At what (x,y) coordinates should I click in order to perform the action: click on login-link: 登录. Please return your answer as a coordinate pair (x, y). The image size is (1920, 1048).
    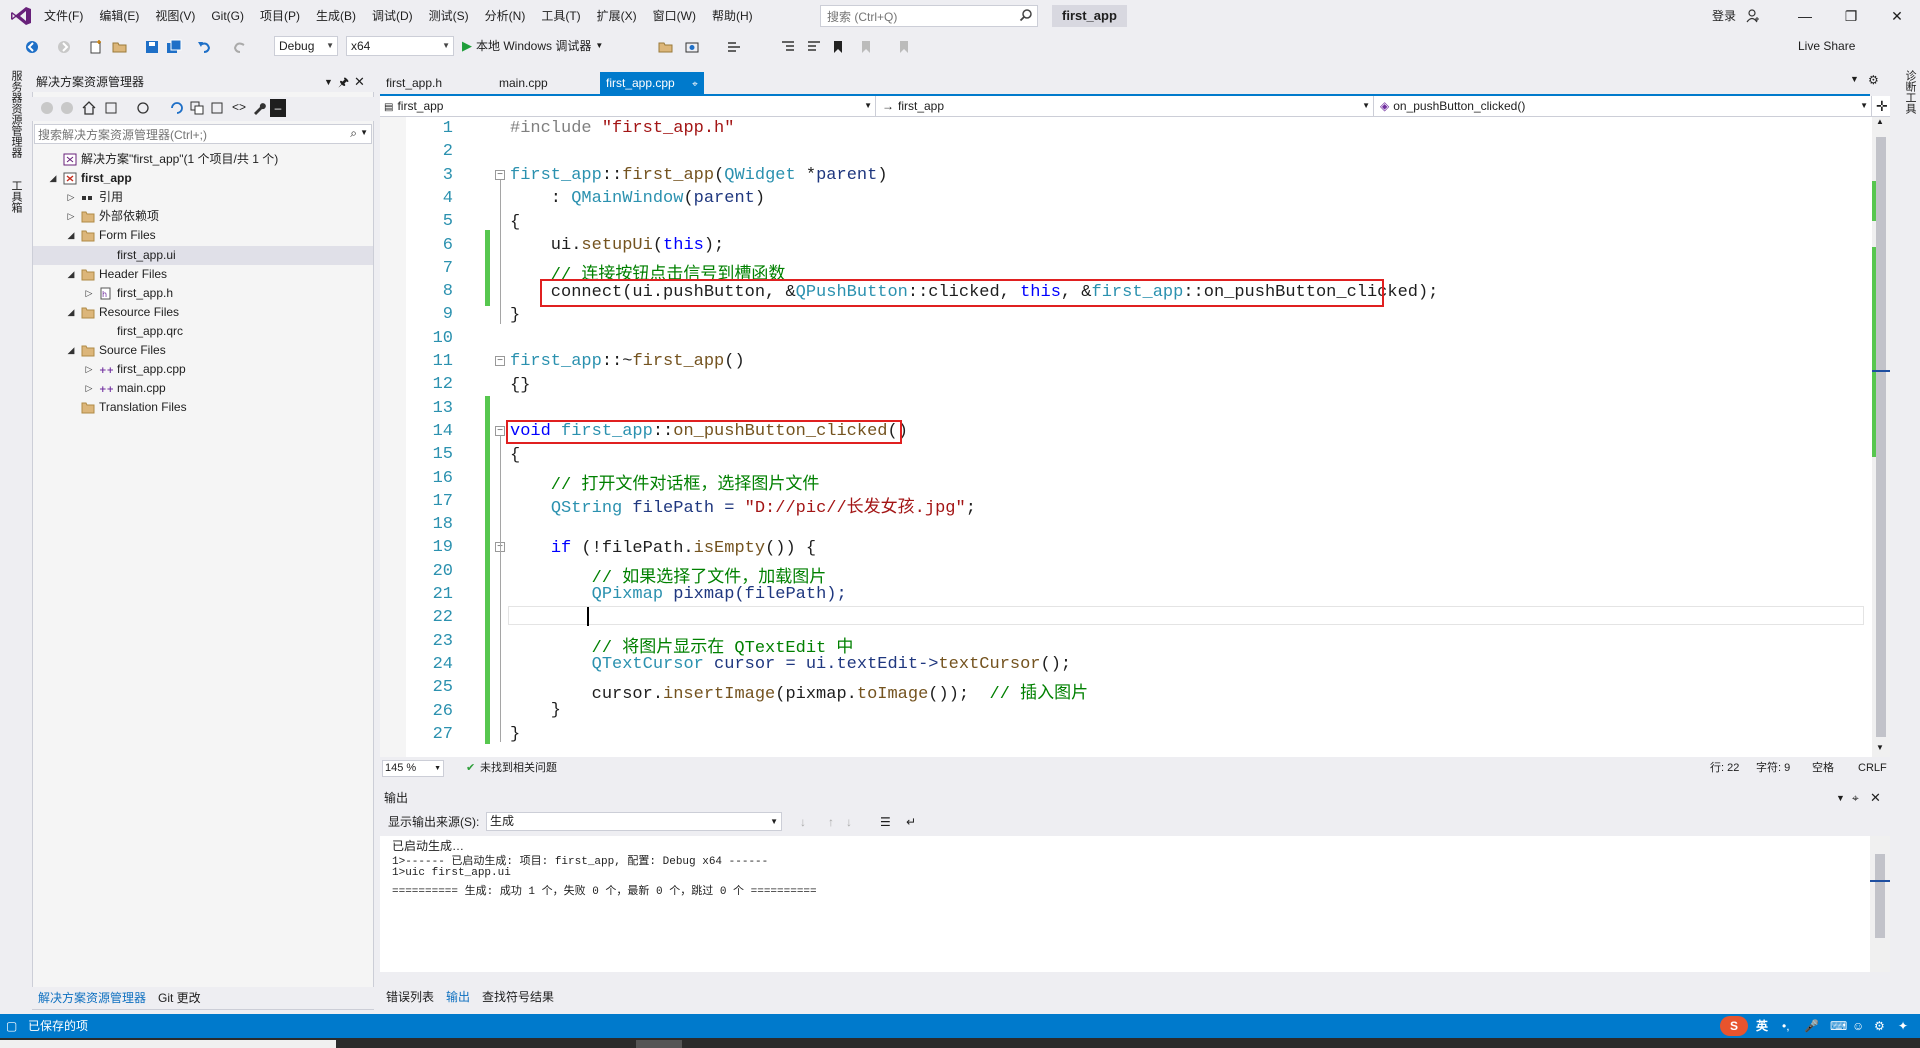
    Looking at the image, I should click on (1724, 16).